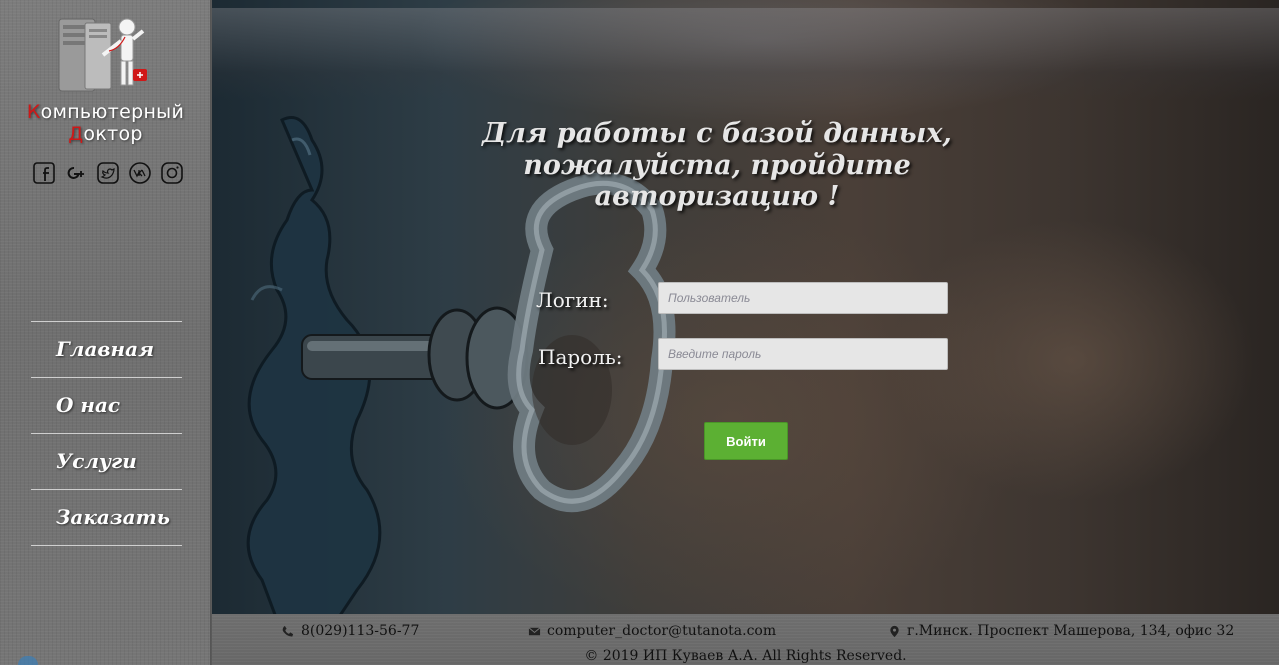  What do you see at coordinates (113, 134) in the screenshot?
I see `brand-word-2: октор` at bounding box center [113, 134].